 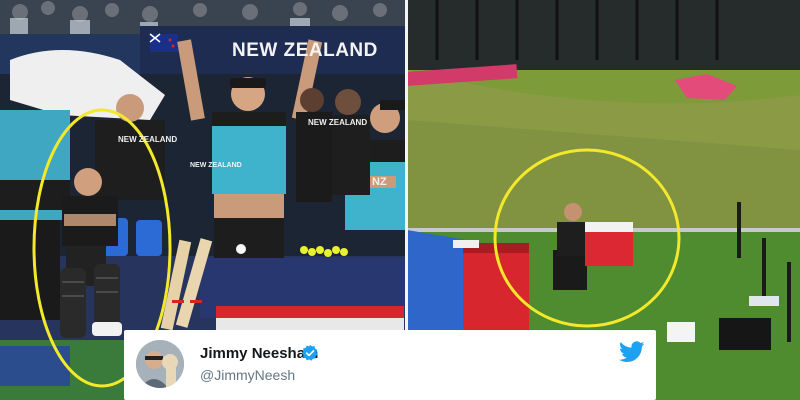 I want to click on verified-badge-icon, so click(x=309, y=352).